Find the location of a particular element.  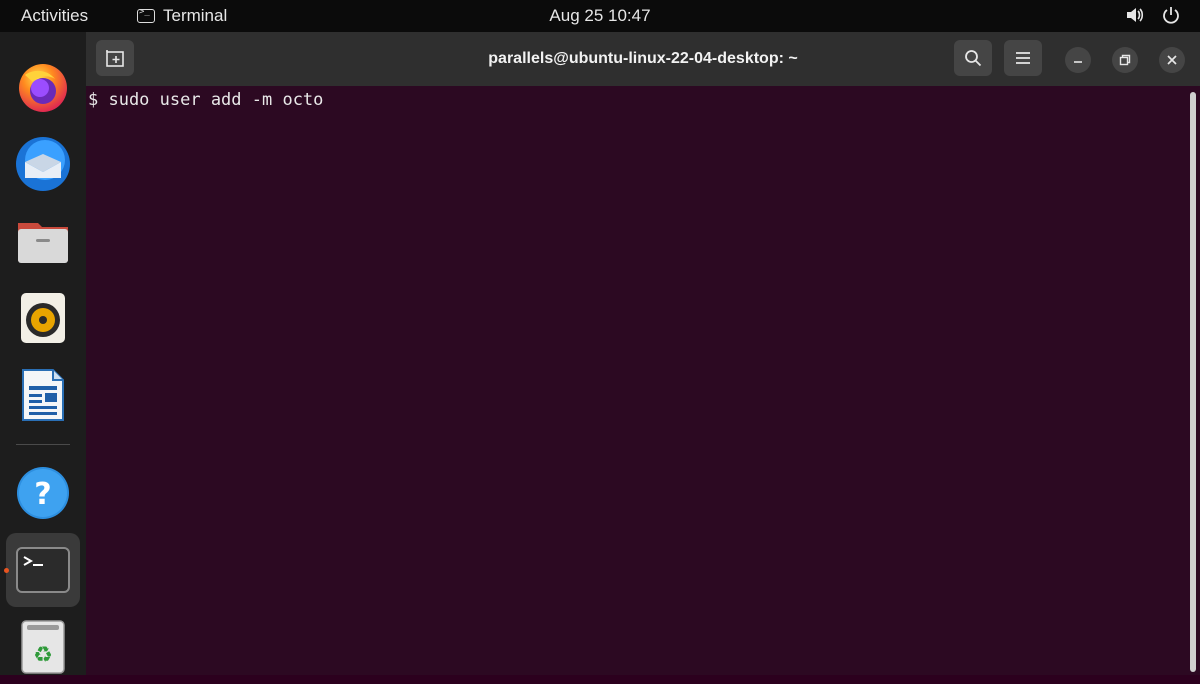

menu-button is located at coordinates (1023, 58).